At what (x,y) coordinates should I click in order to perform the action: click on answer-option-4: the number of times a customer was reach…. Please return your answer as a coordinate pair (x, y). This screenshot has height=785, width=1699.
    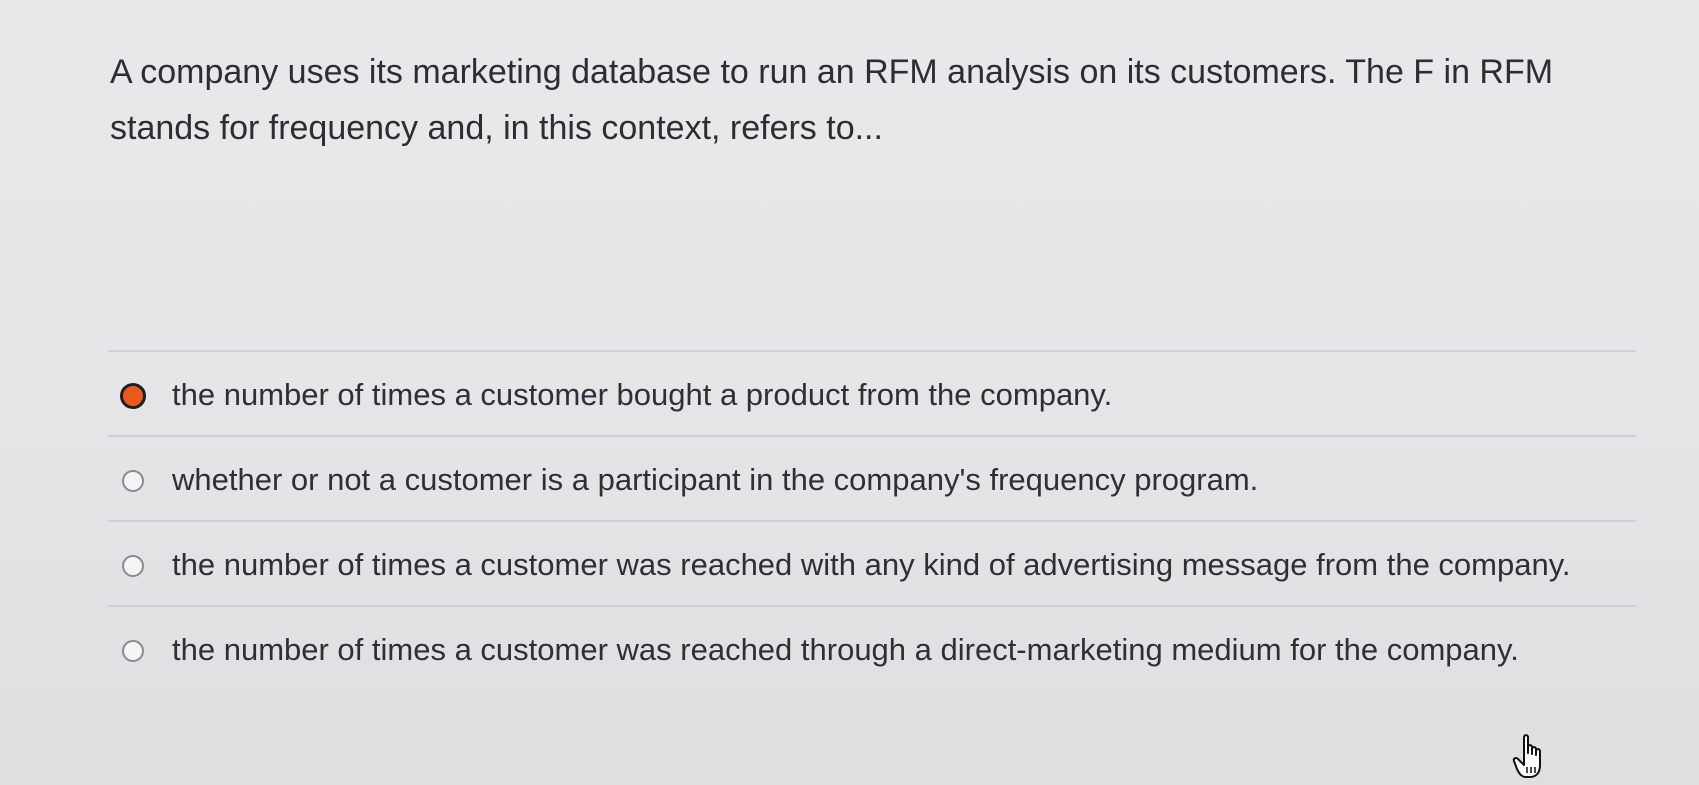
    Looking at the image, I should click on (872, 648).